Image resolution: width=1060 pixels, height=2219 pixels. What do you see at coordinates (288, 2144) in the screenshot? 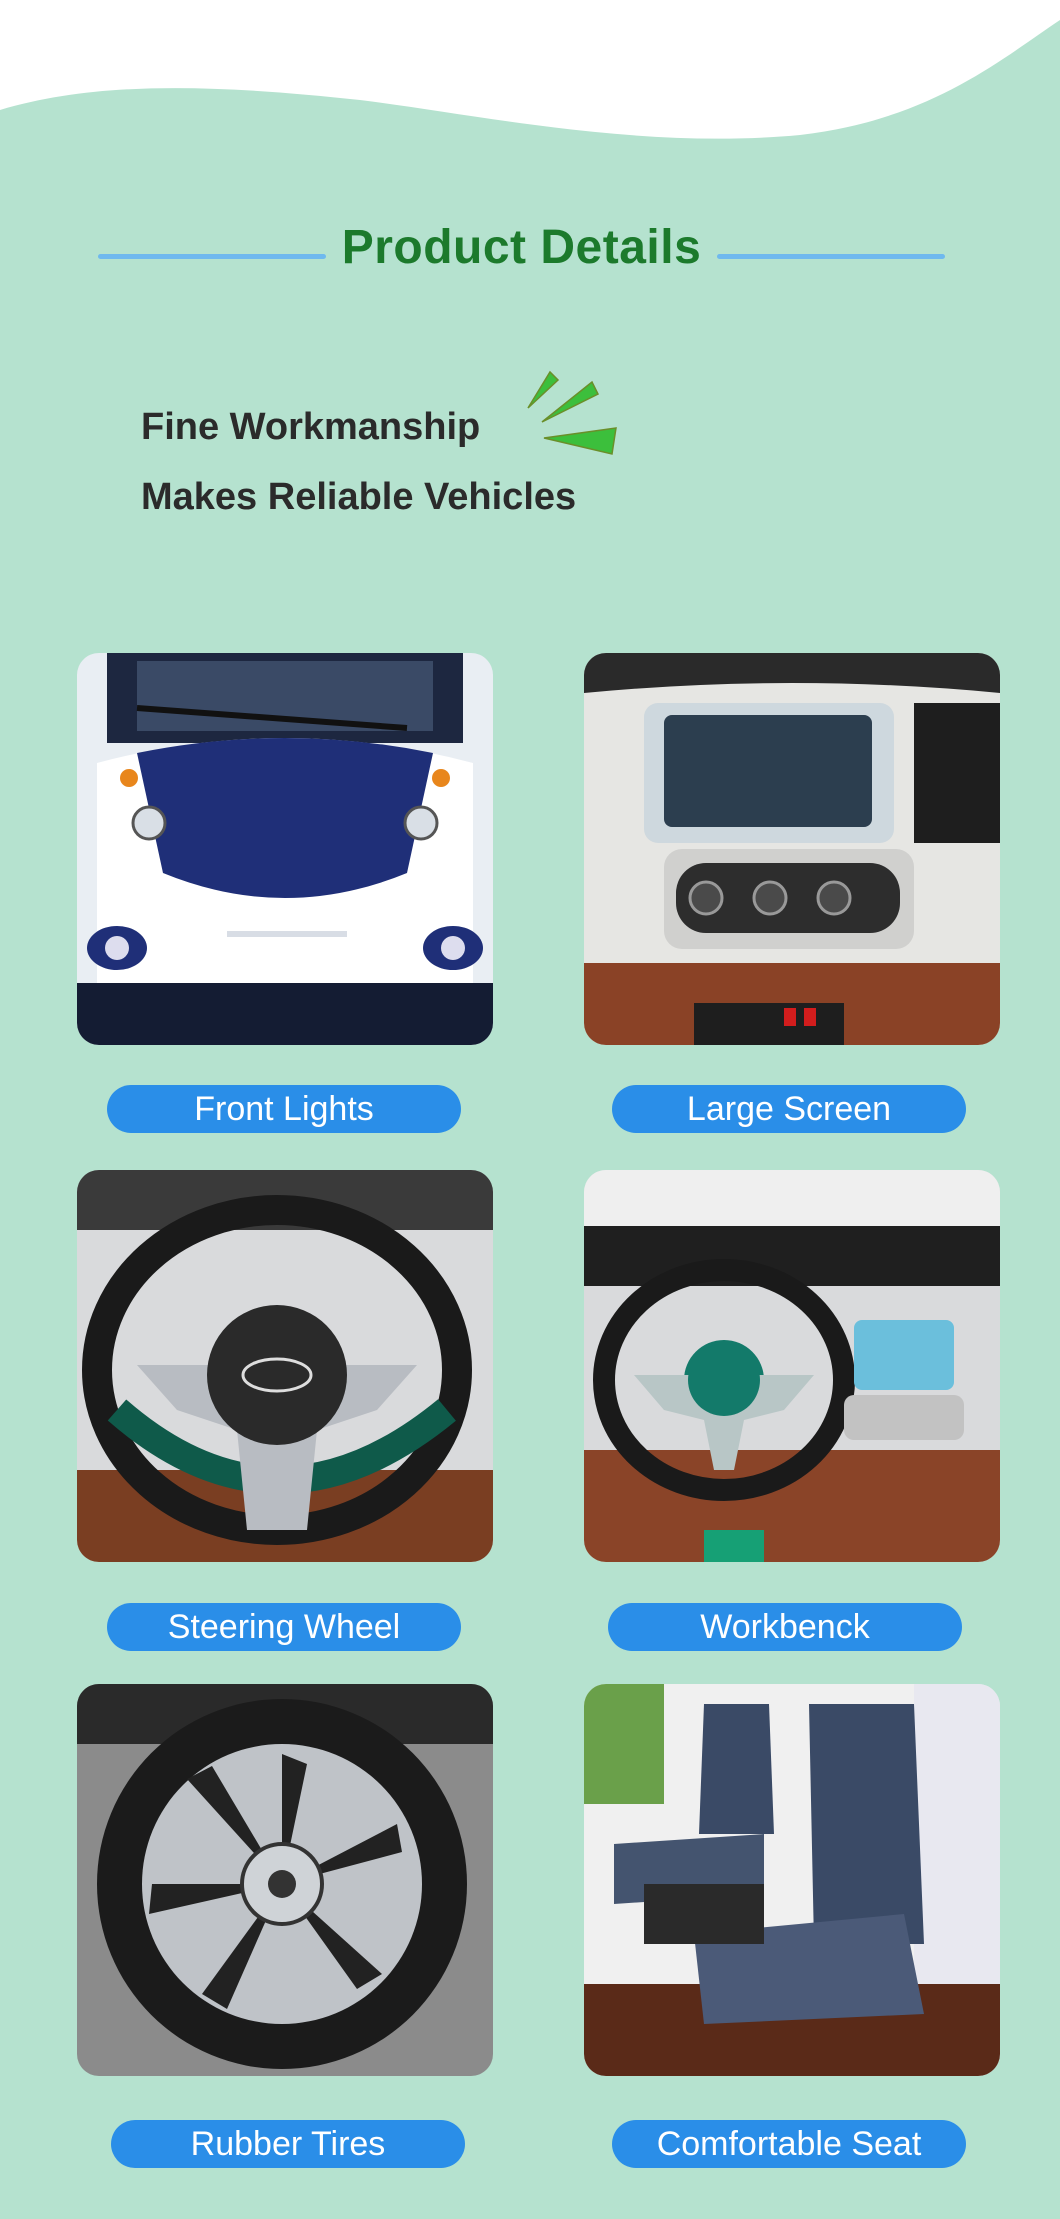
I see `feature-label-rubber-tires: Rubber Tires` at bounding box center [288, 2144].